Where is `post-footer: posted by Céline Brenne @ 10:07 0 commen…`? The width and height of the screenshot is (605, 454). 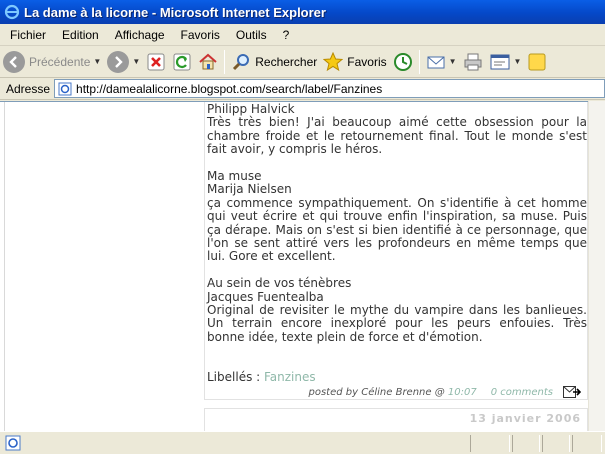
post-footer: posted by Céline Brenne @ 10:07 0 commen… is located at coordinates (444, 392).